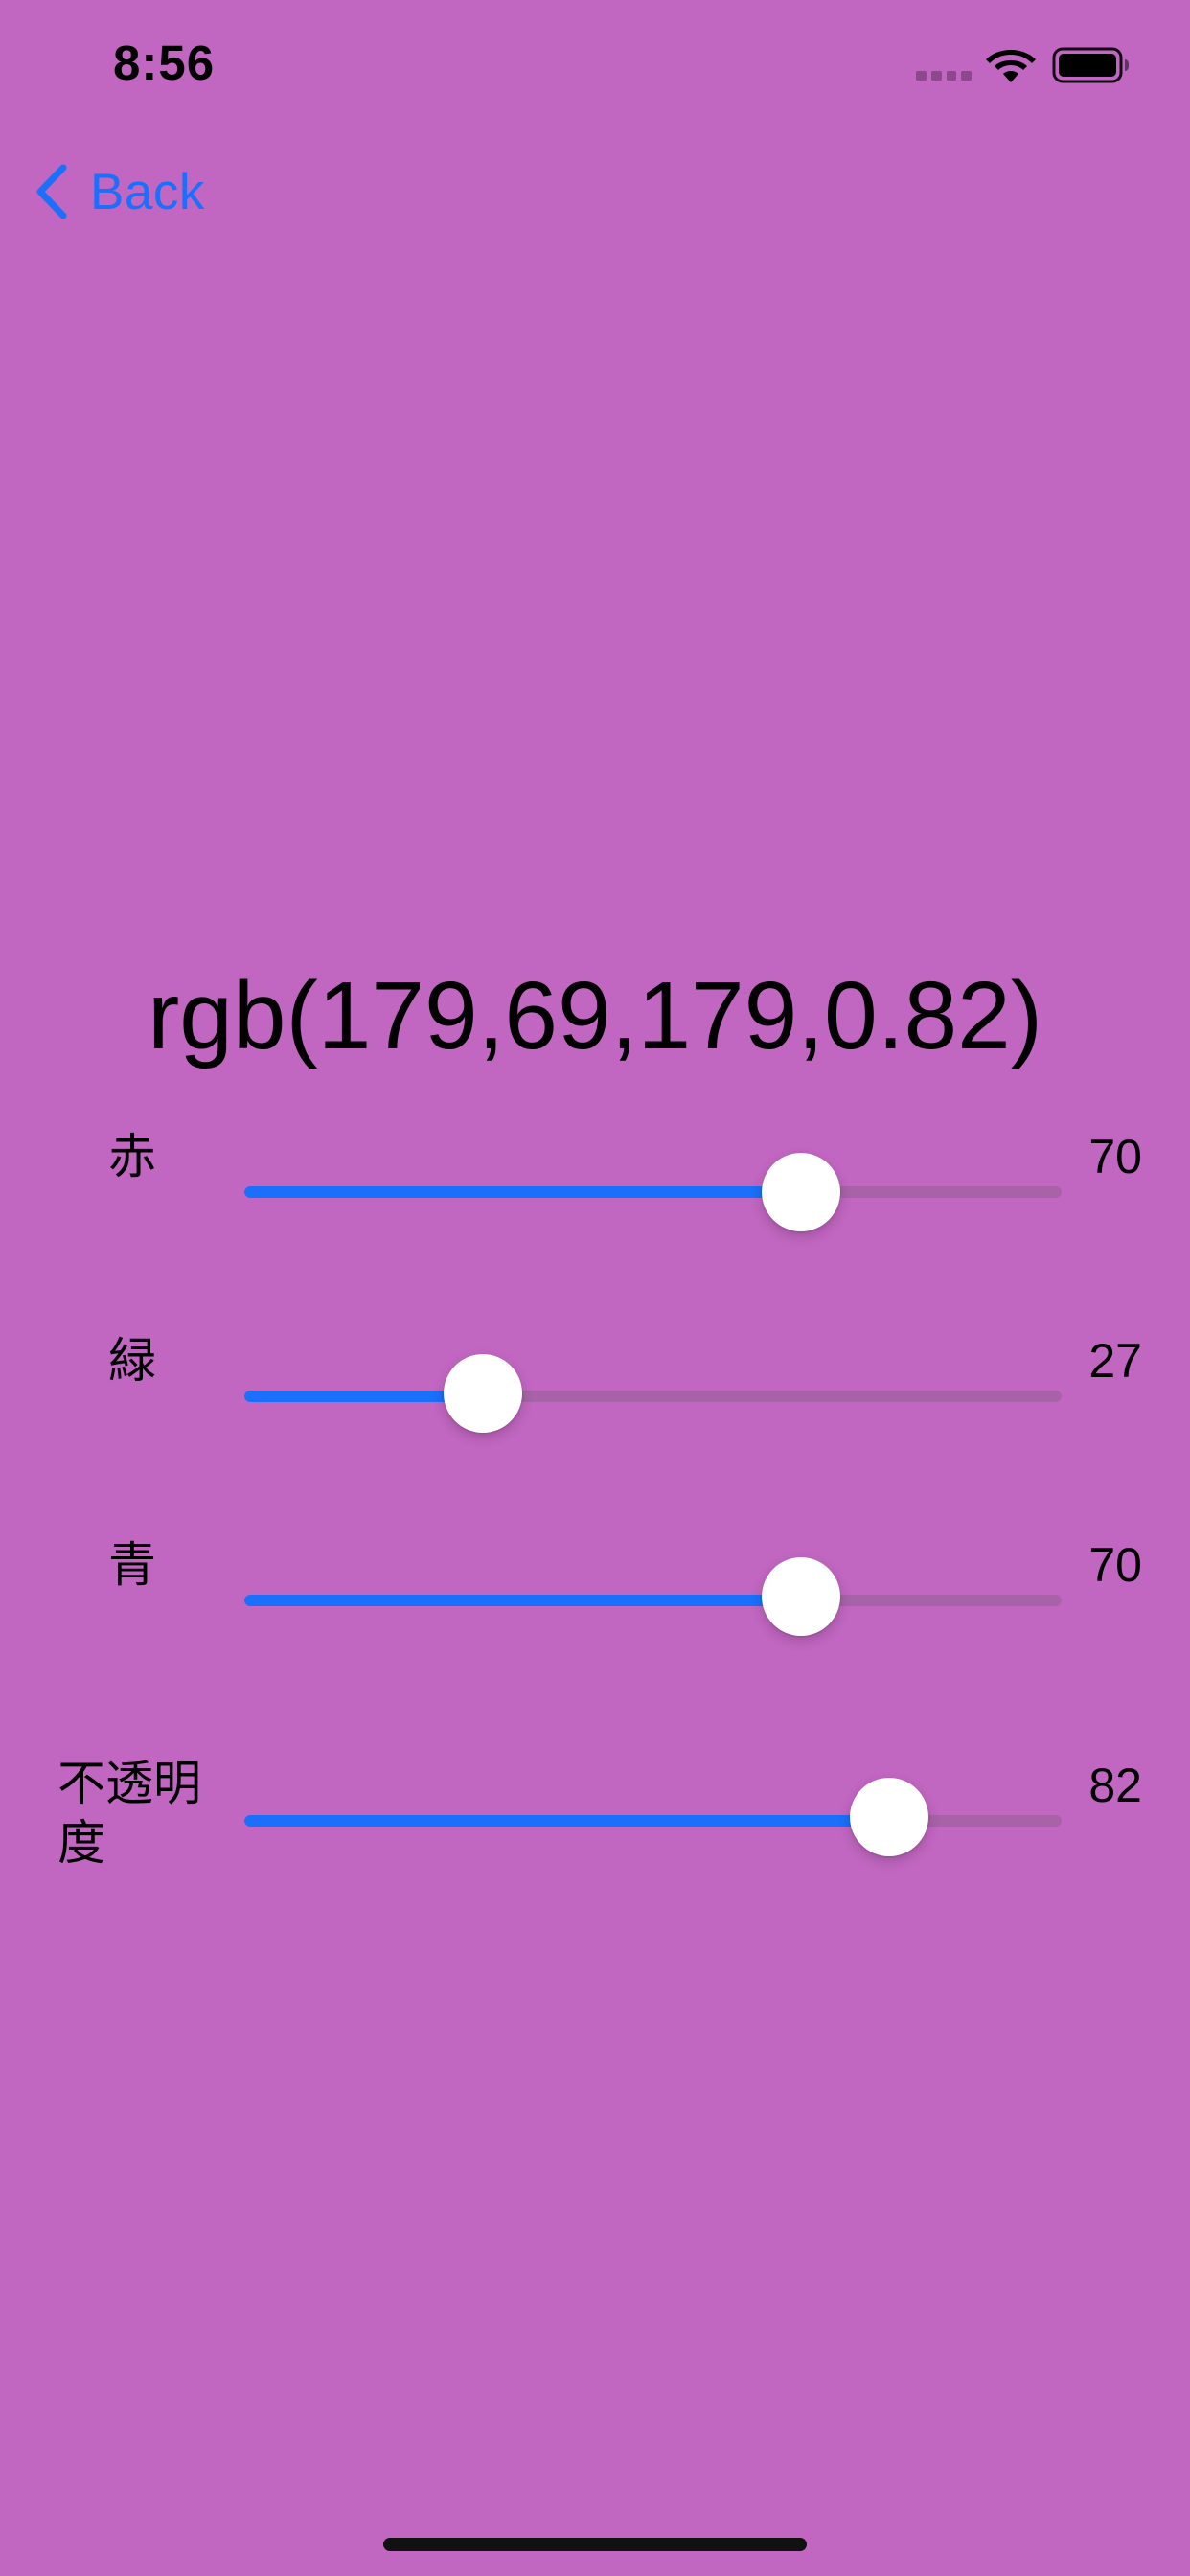 The height and width of the screenshot is (2576, 1190). Describe the element at coordinates (52, 191) in the screenshot. I see `chevron-left-icon` at that location.